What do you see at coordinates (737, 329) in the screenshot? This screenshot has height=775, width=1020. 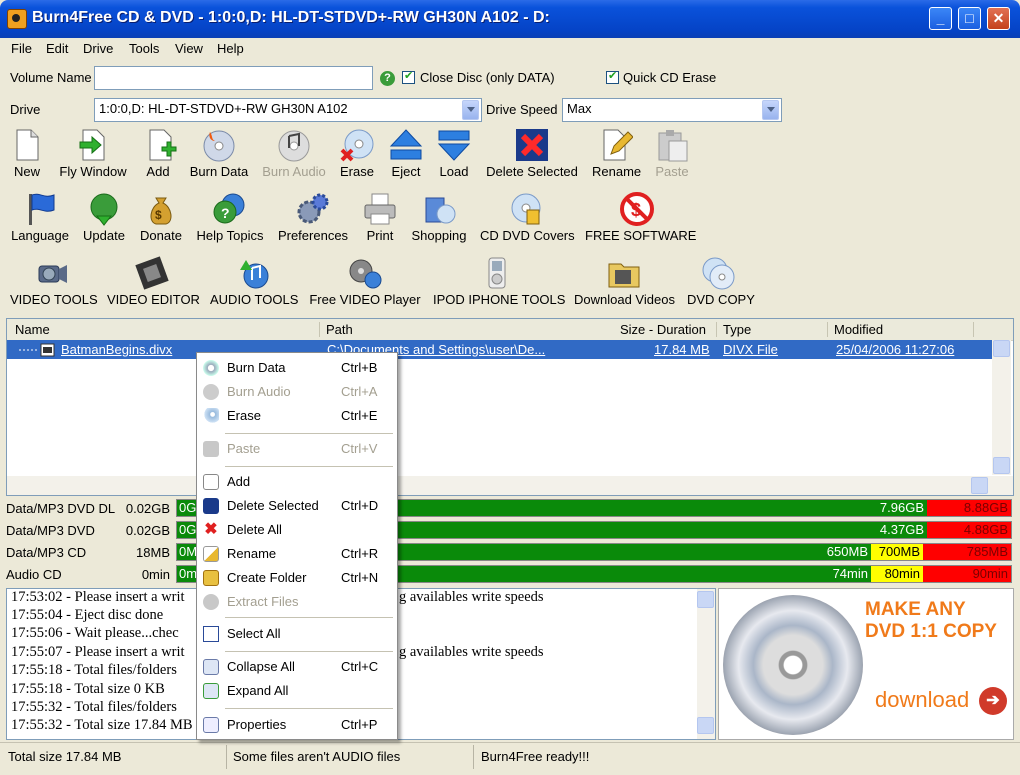 I see `col-type: Type` at bounding box center [737, 329].